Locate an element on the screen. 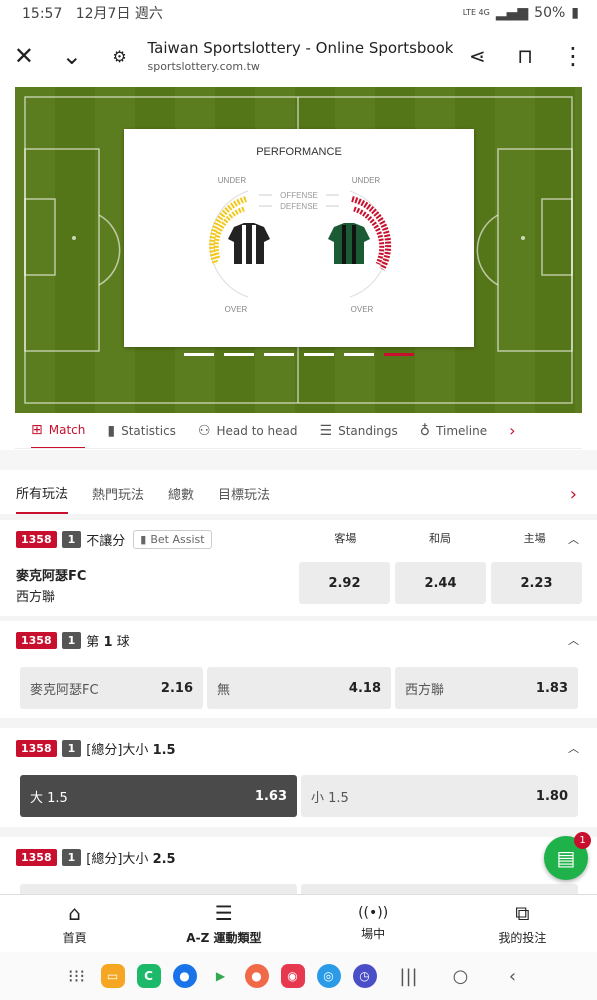  performance-title: PERFORMANCE is located at coordinates (299, 152).